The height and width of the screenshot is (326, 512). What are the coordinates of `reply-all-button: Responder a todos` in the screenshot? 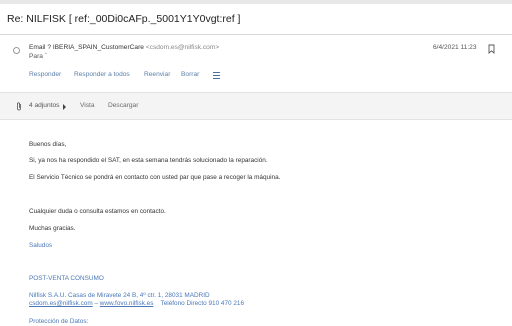 It's located at (102, 74).